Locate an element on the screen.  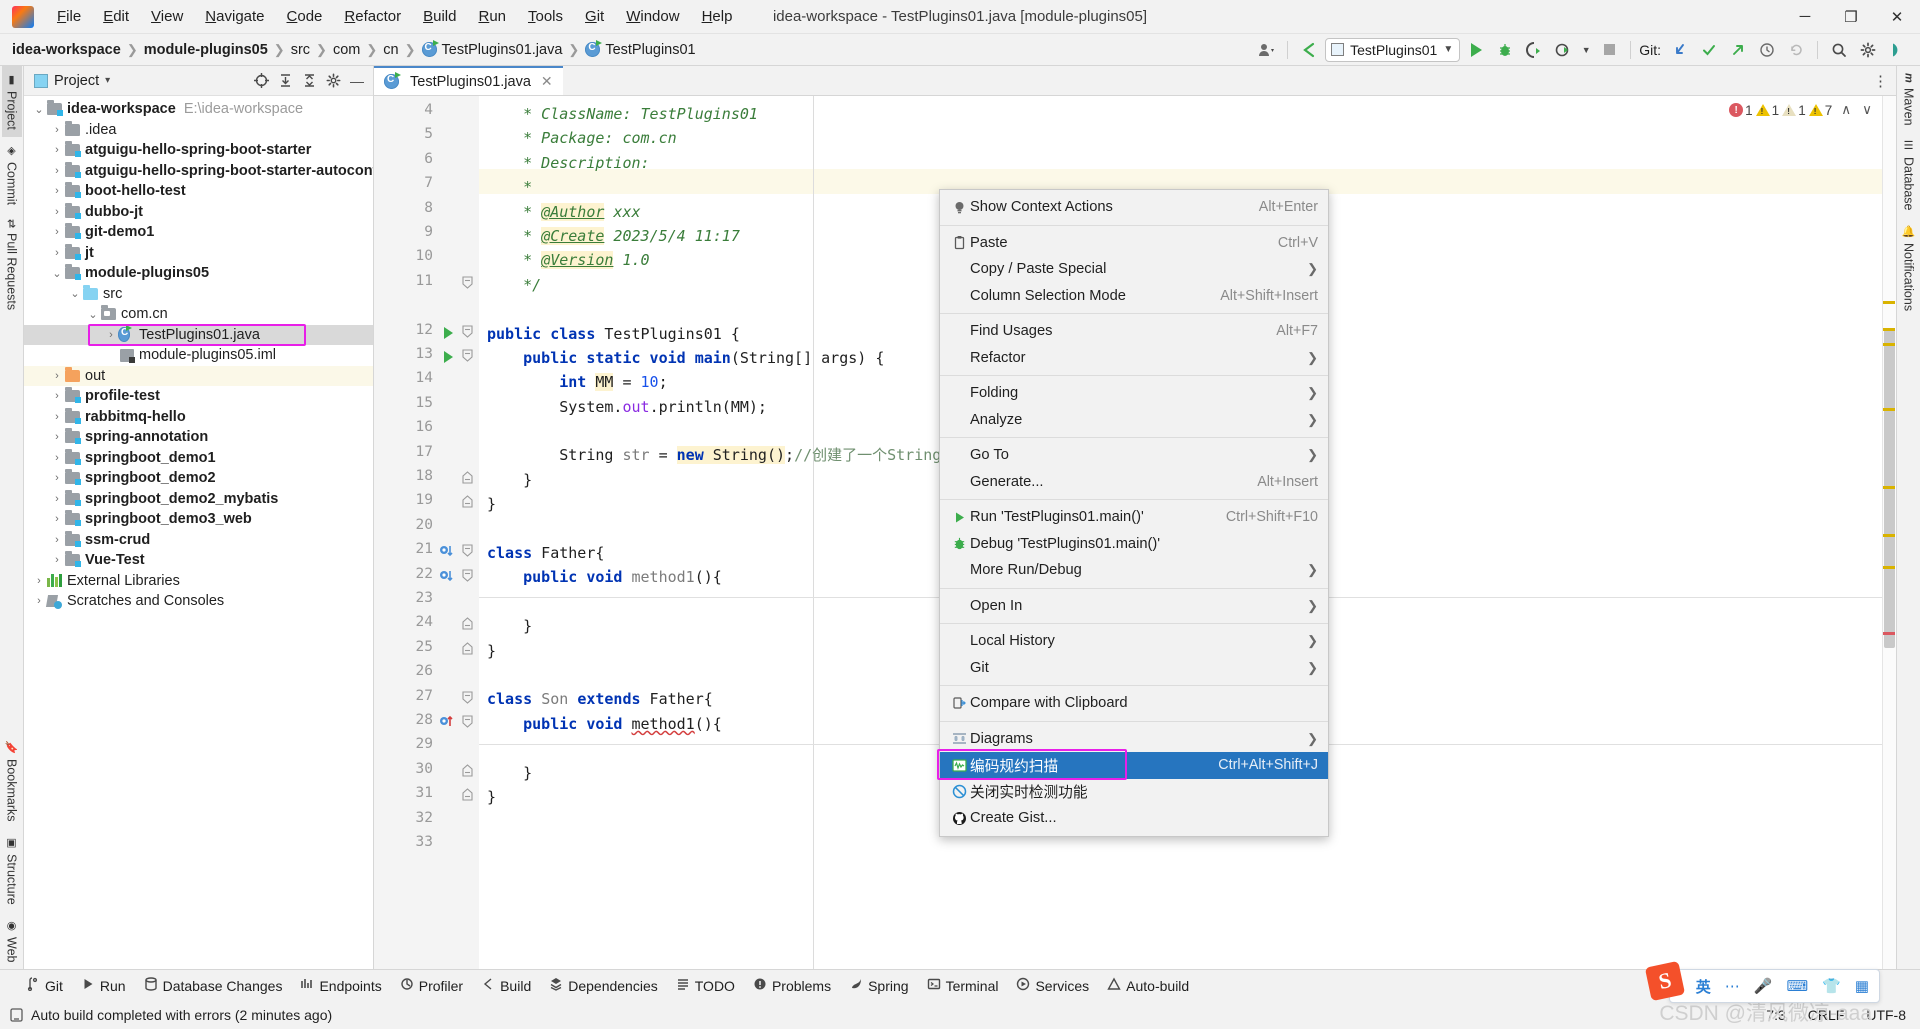
context-menu-item-19: 关闭实时检测功能 is located at coordinates (1134, 792).